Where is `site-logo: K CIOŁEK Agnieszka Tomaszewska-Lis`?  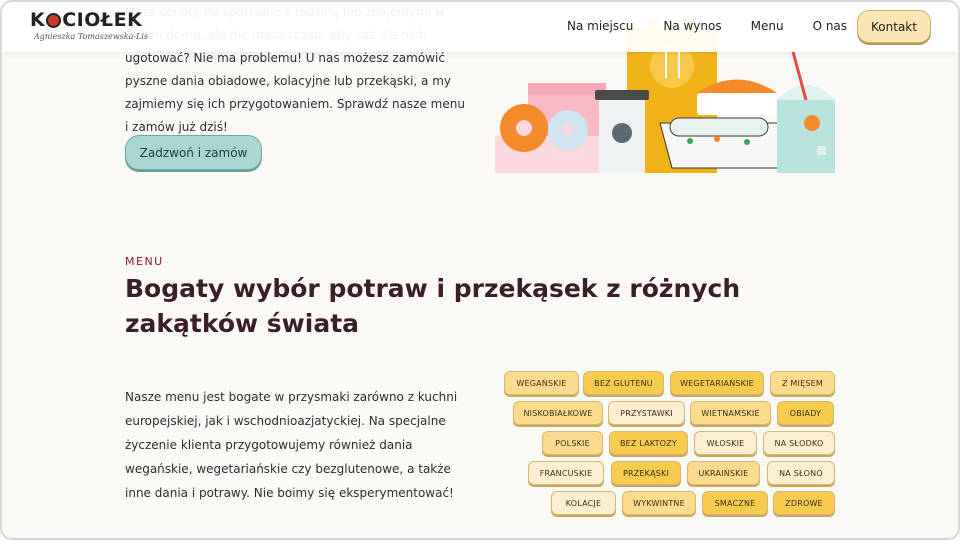
site-logo: K CIOŁEK Agnieszka Tomaszewska-Lis is located at coordinates (89, 25).